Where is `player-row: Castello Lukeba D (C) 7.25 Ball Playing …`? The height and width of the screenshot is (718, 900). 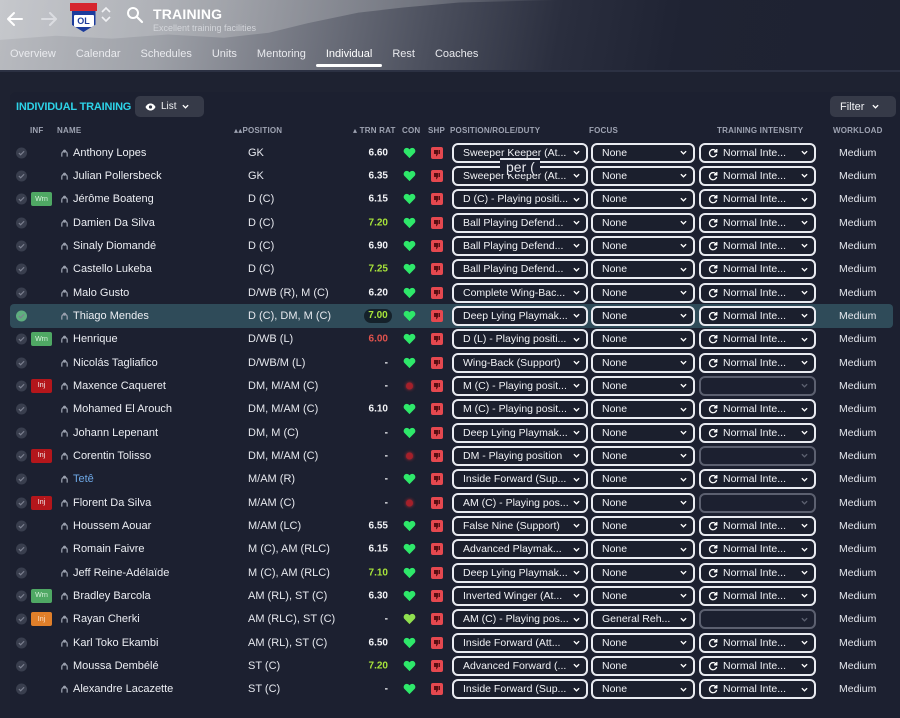
player-row: Castello Lukeba D (C) 7.25 Ball Playing … is located at coordinates (451, 269).